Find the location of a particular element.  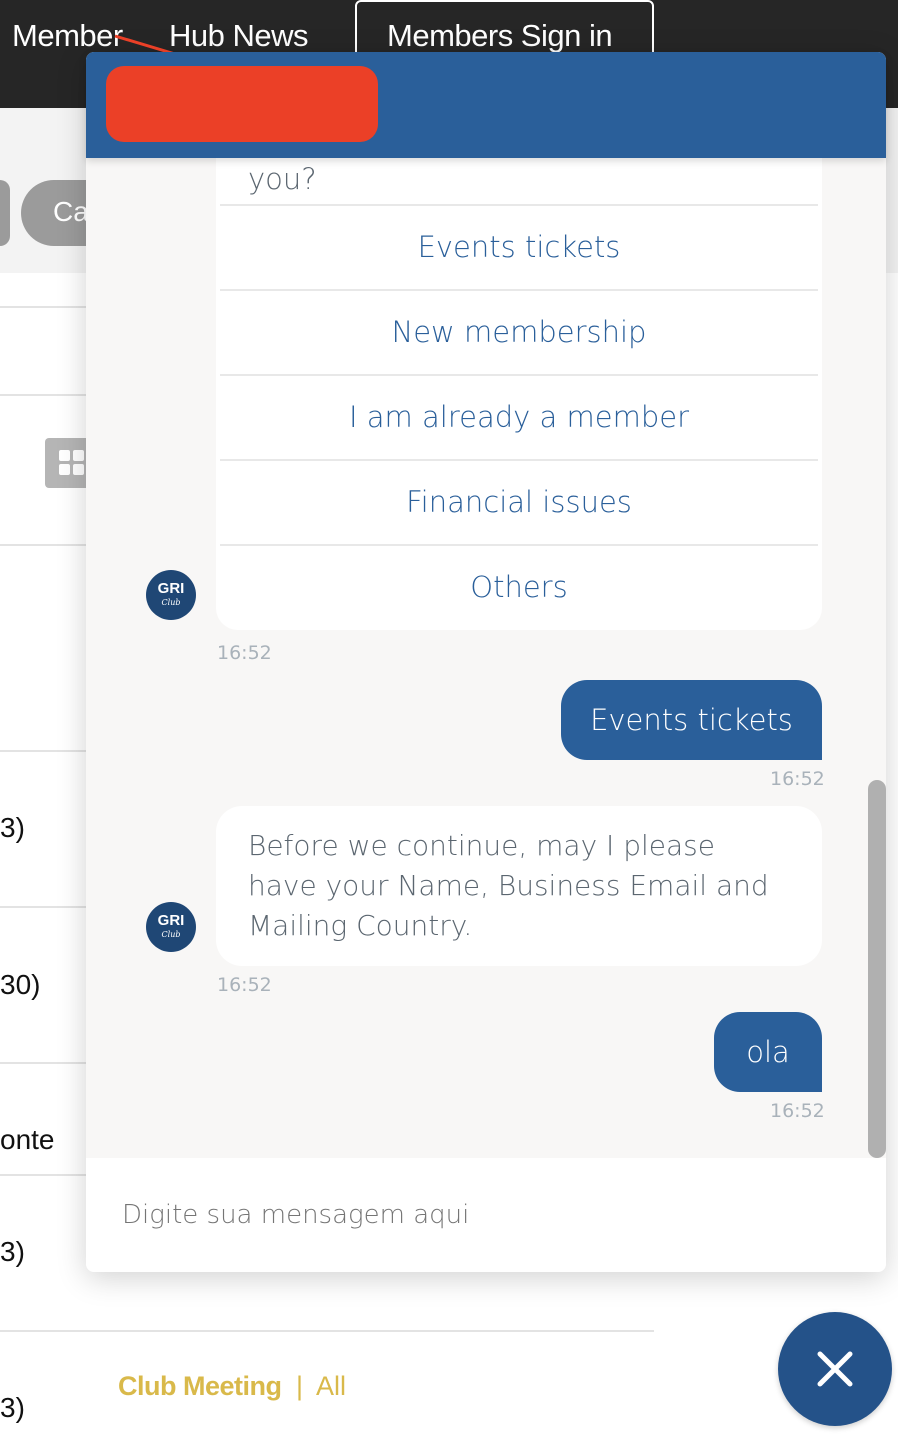

close-icon is located at coordinates (835, 1369).